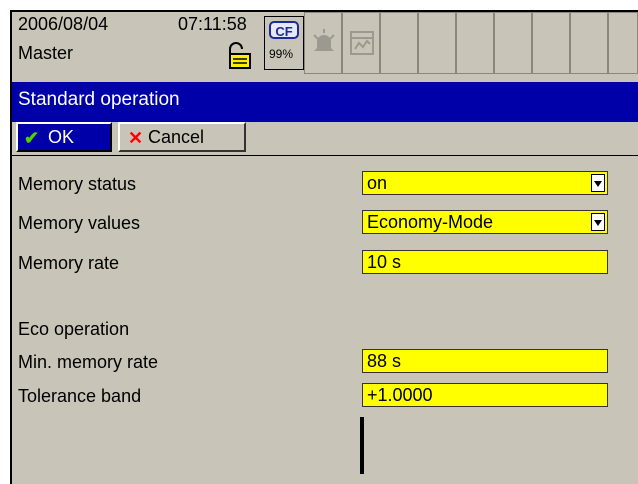  What do you see at coordinates (212, 24) in the screenshot?
I see `time-display: 07:11:58` at bounding box center [212, 24].